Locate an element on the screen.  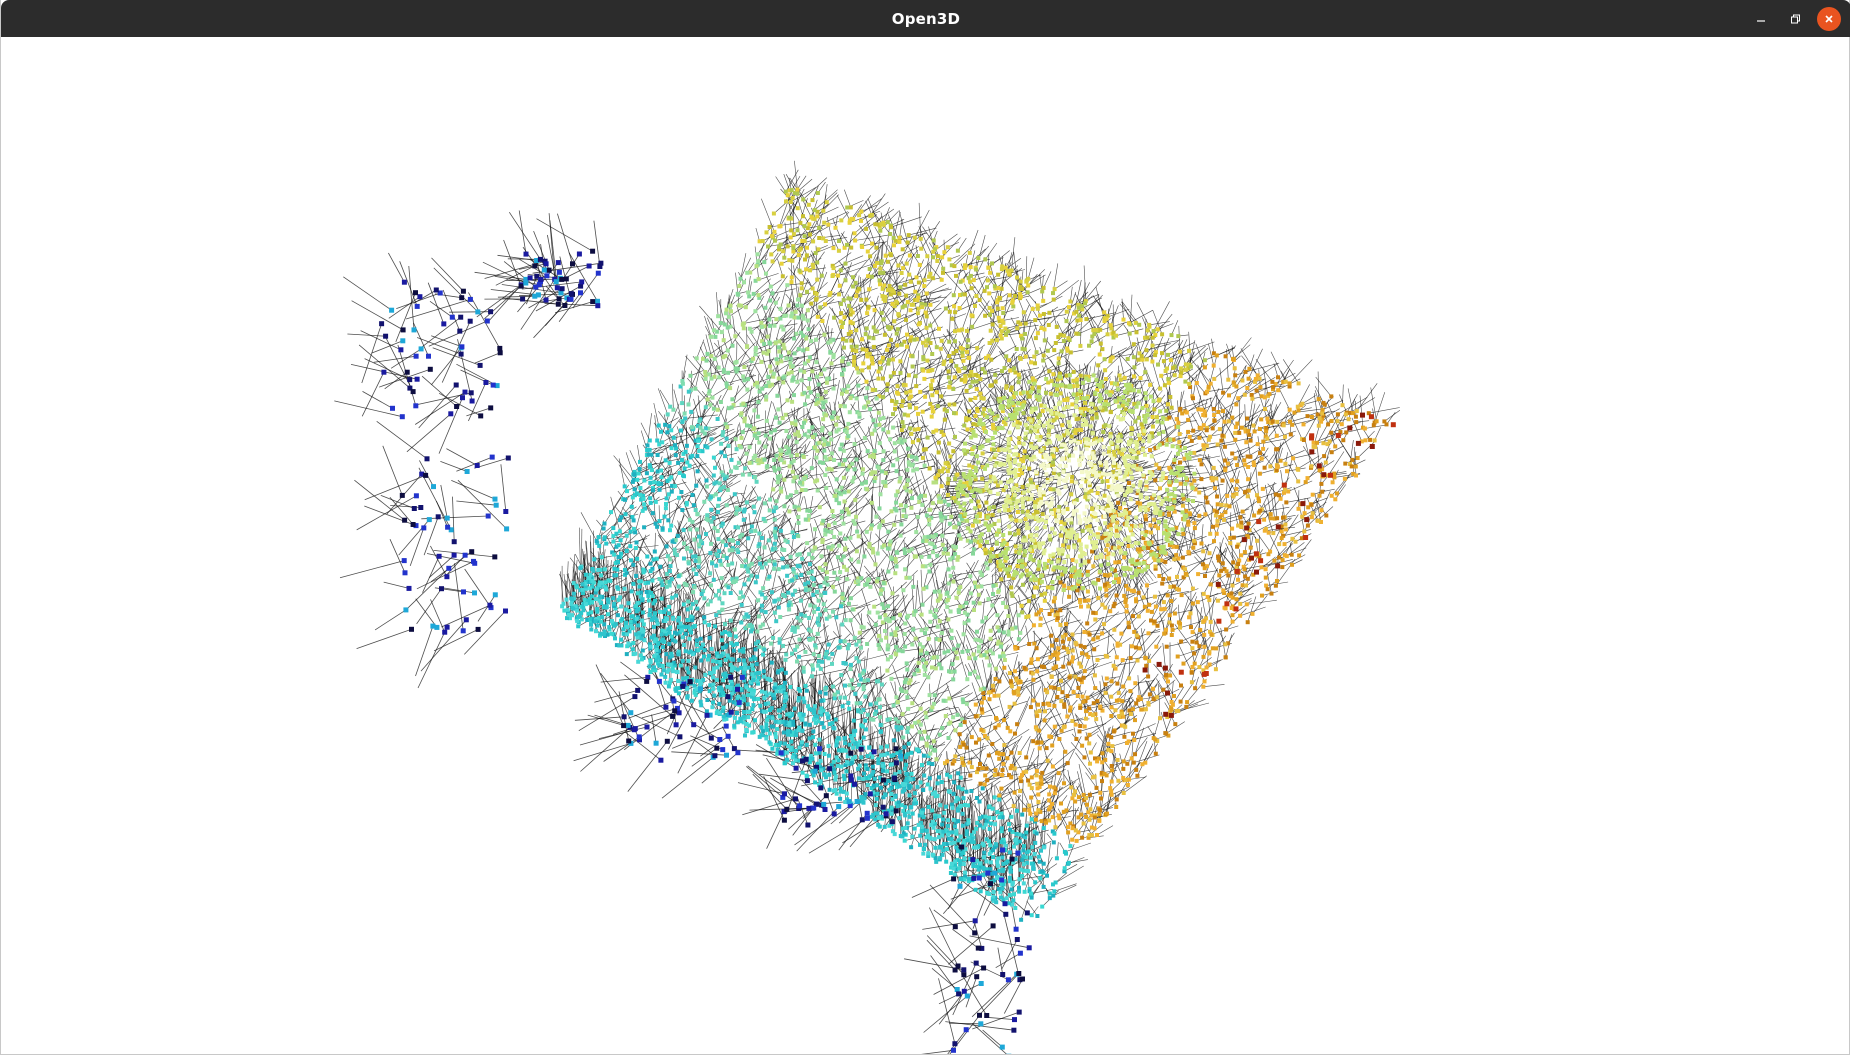
restore-icon is located at coordinates (1795, 18).